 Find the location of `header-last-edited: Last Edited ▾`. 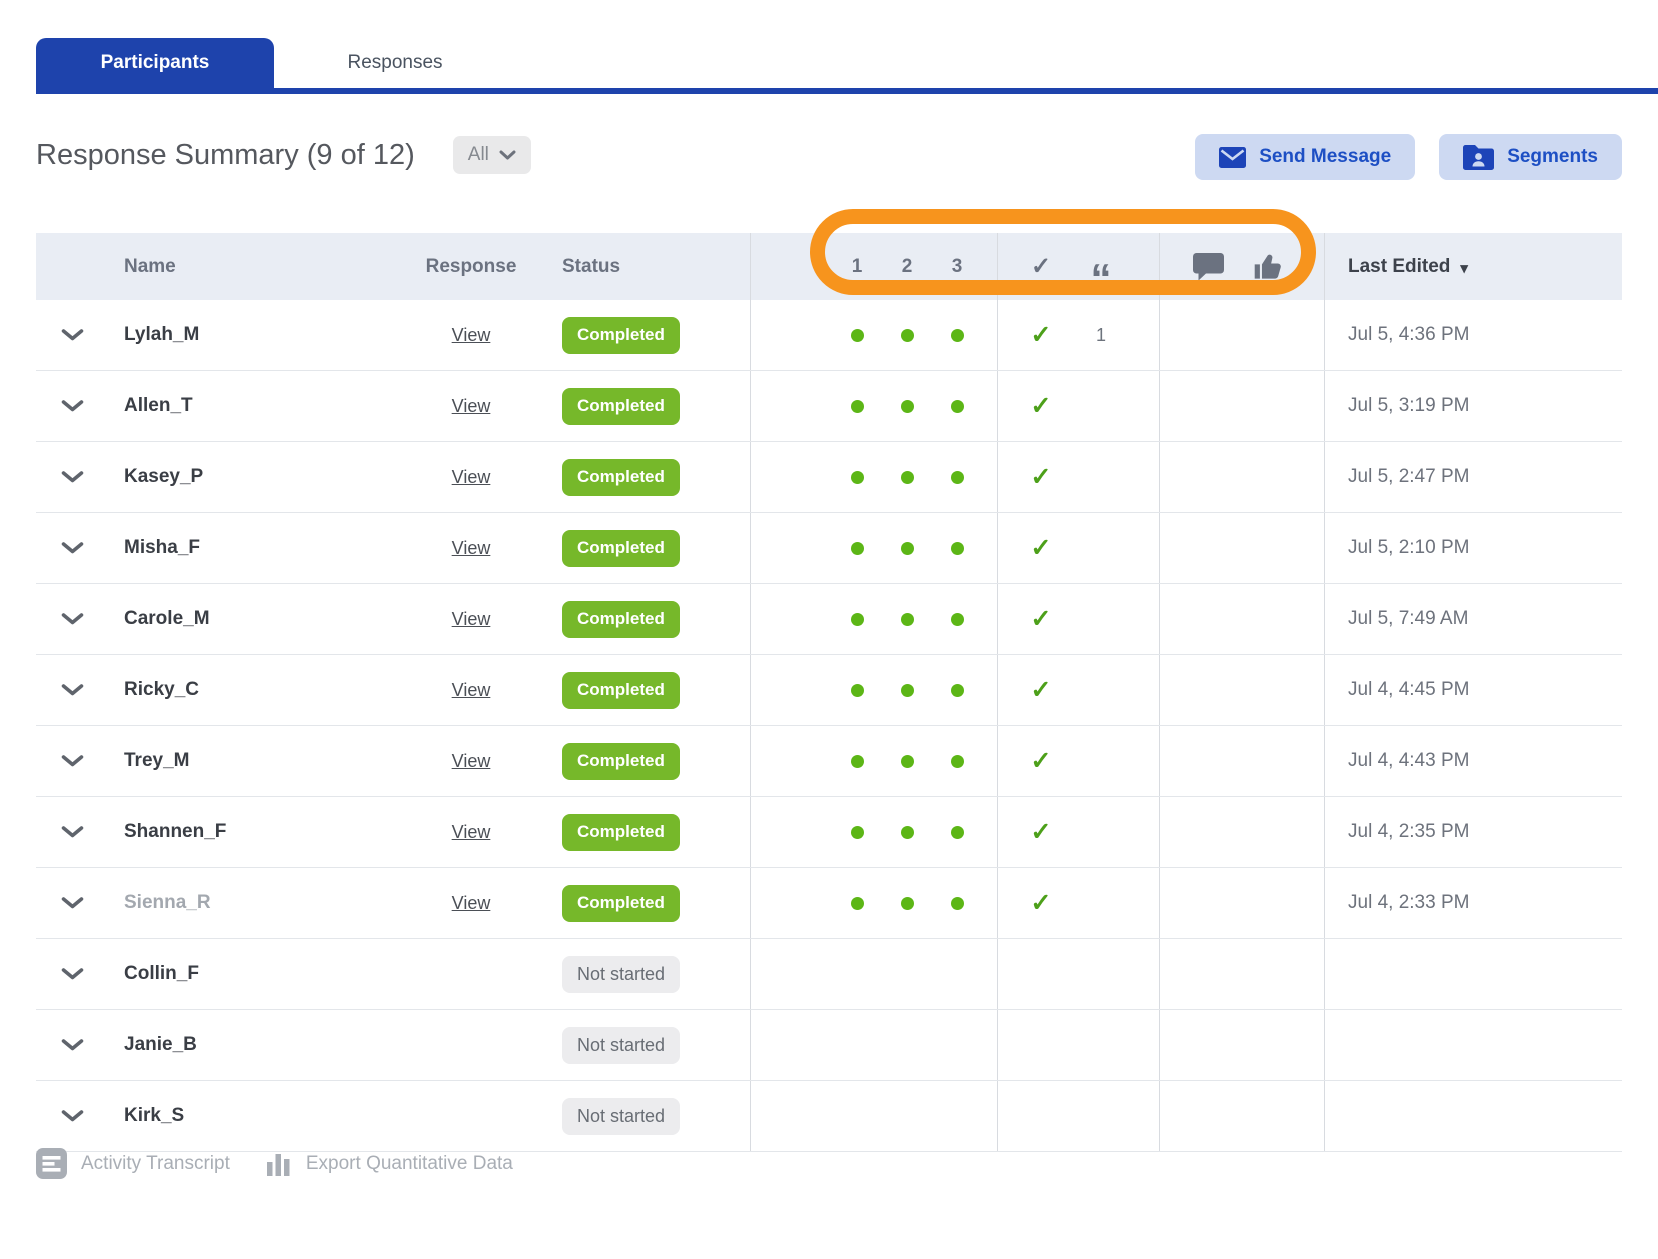

header-last-edited: Last Edited ▾ is located at coordinates (1473, 266).